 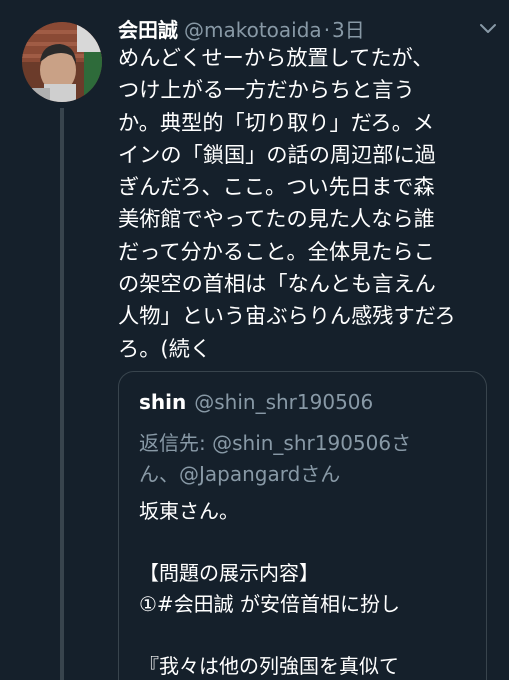 What do you see at coordinates (309, 459) in the screenshot?
I see `reply-to: 返信先: @shin_shr190506さ ん、@Japangardさん` at bounding box center [309, 459].